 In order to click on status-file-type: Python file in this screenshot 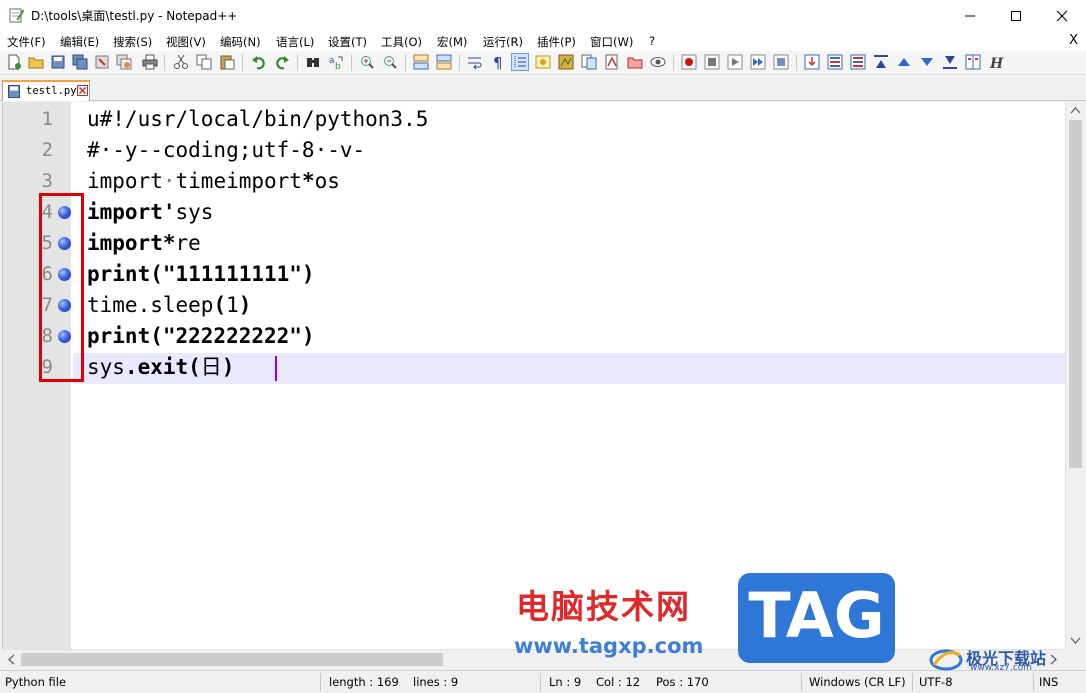, I will do `click(36, 682)`.